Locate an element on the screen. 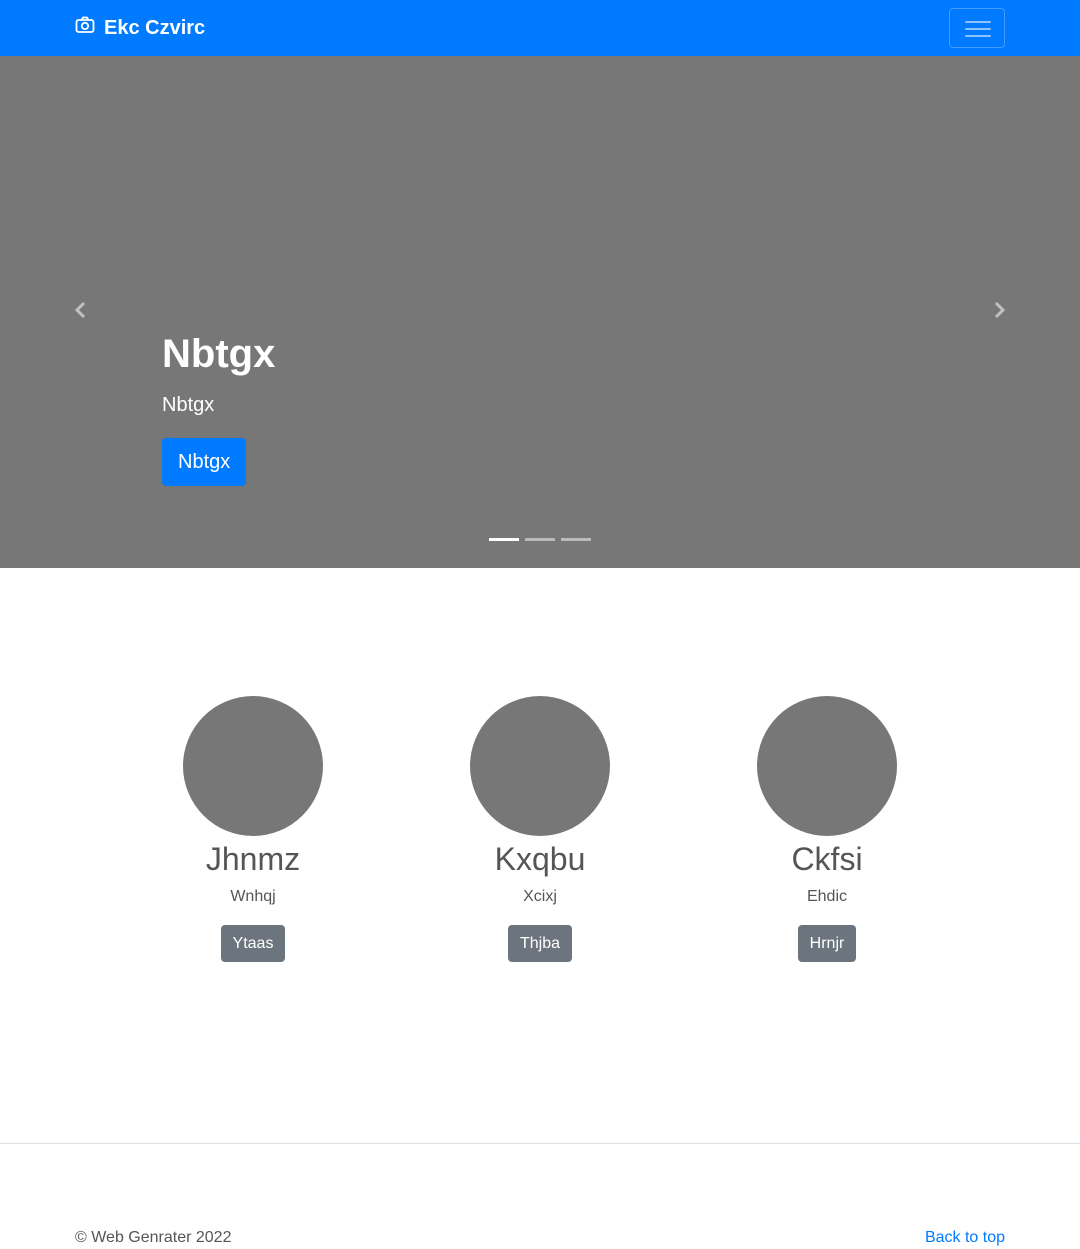 This screenshot has height=1249, width=1080. carousel-indicators is located at coordinates (543, 539).